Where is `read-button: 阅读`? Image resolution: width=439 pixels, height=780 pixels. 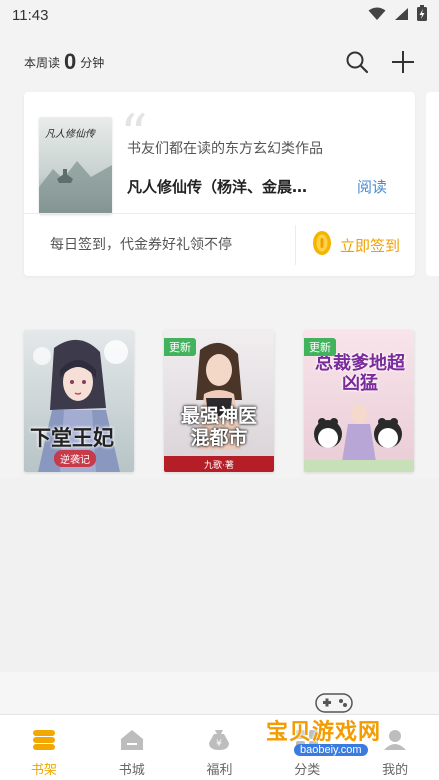 read-button: 阅读 is located at coordinates (372, 186).